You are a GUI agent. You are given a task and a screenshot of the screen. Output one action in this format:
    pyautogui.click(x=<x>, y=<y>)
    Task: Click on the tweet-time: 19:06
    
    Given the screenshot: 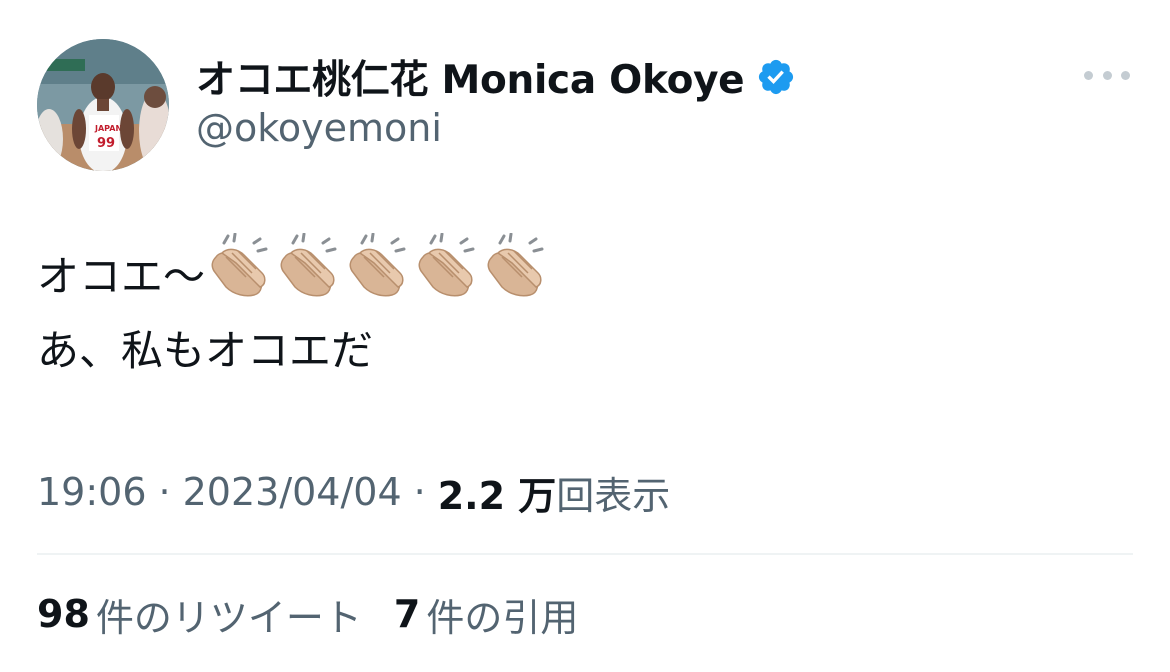 What is the action you would take?
    pyautogui.click(x=92, y=492)
    